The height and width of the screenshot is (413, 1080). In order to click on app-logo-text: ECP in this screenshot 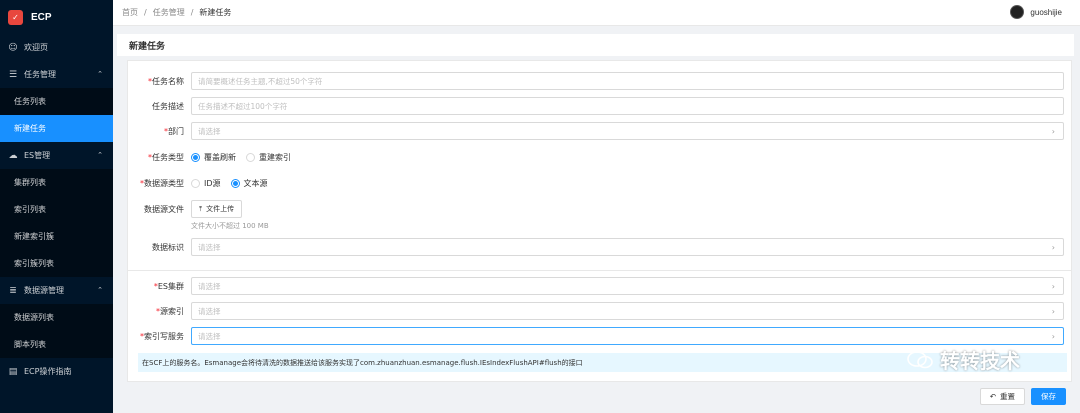, I will do `click(41, 17)`.